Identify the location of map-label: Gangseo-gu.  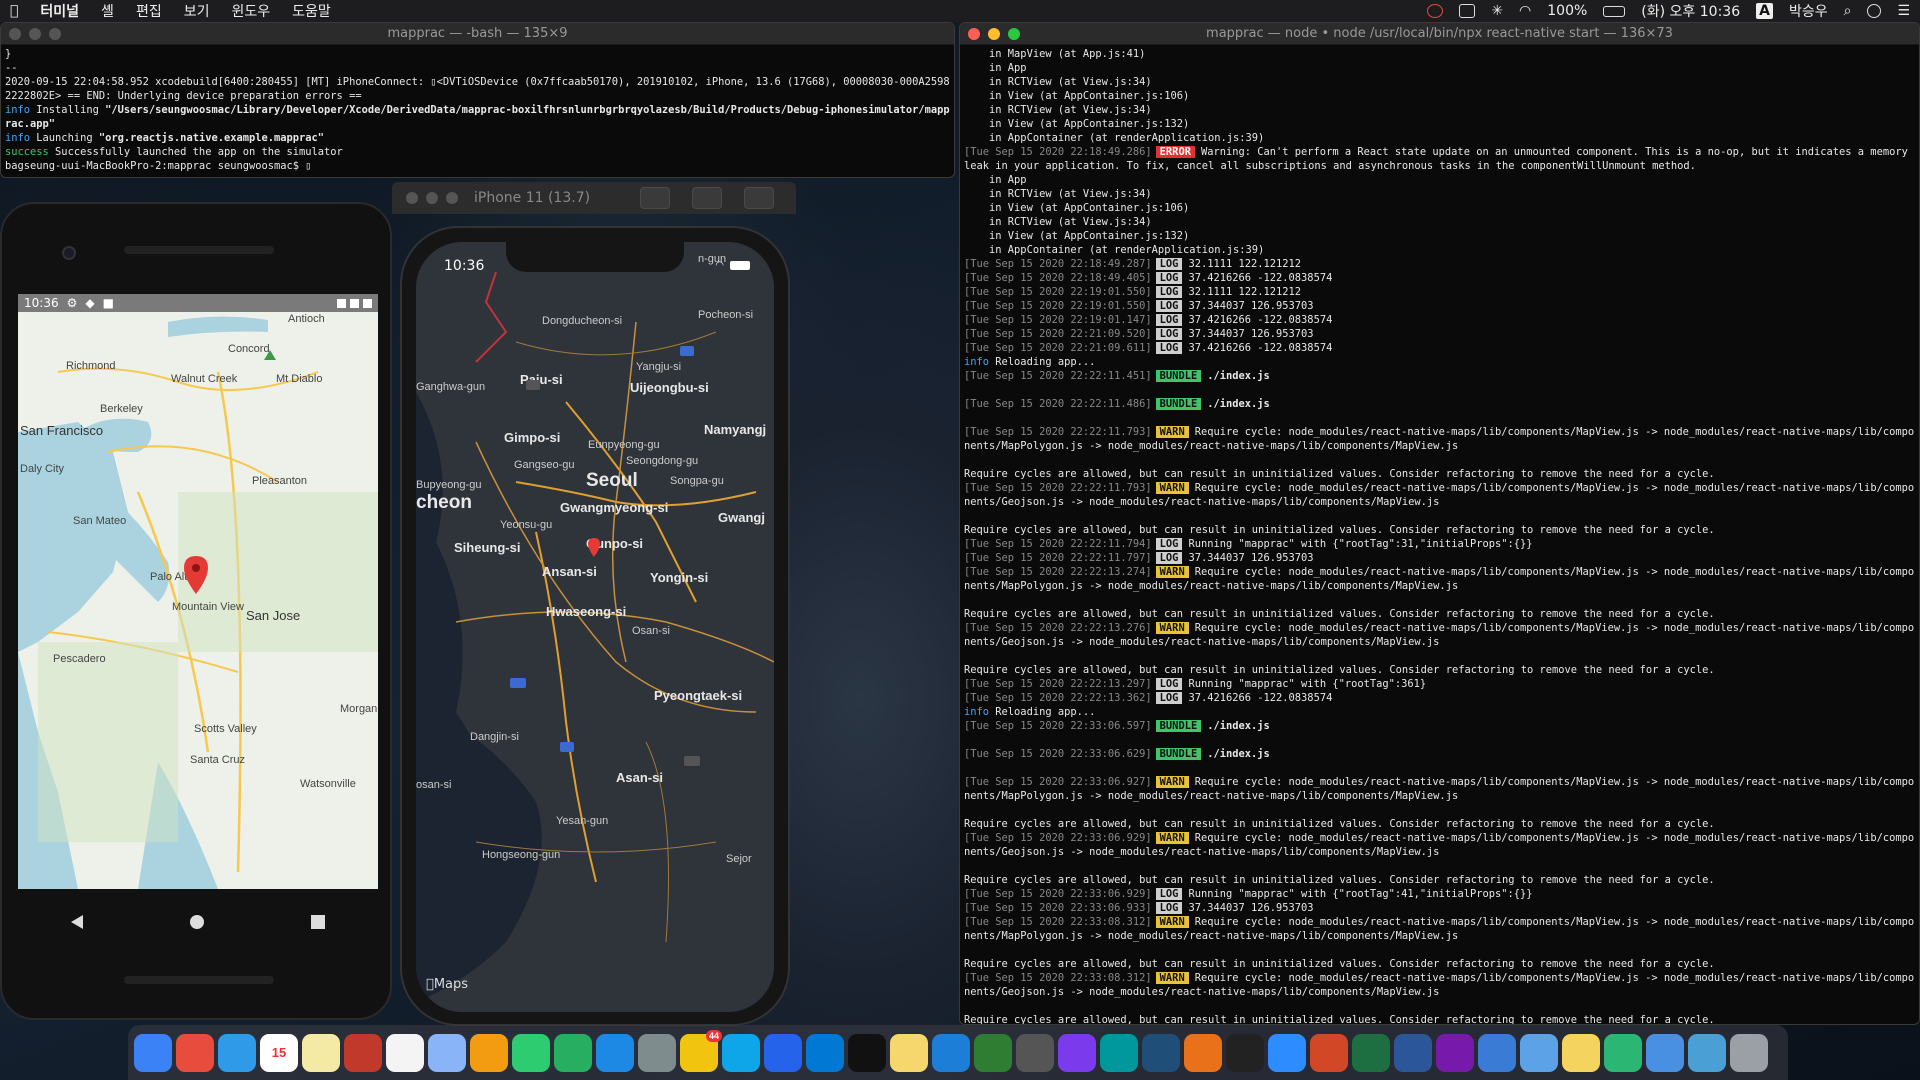
(544, 465).